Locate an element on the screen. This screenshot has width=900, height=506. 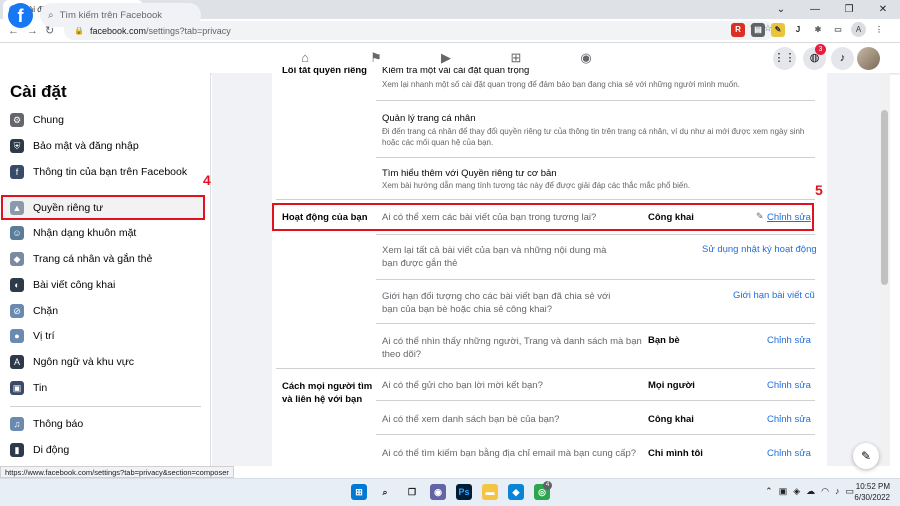
chrome-badge: 4 is located at coordinates (547, 485).